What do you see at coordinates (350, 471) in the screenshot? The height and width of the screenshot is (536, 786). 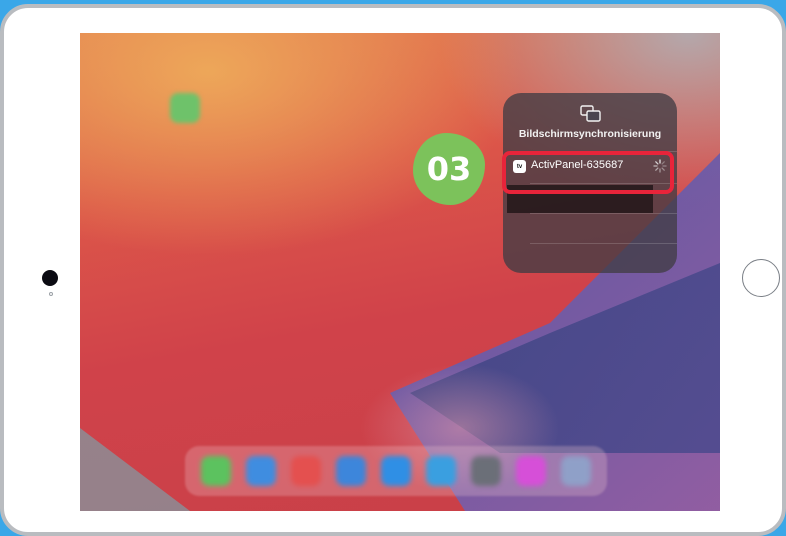 I see `mail-app-icon` at bounding box center [350, 471].